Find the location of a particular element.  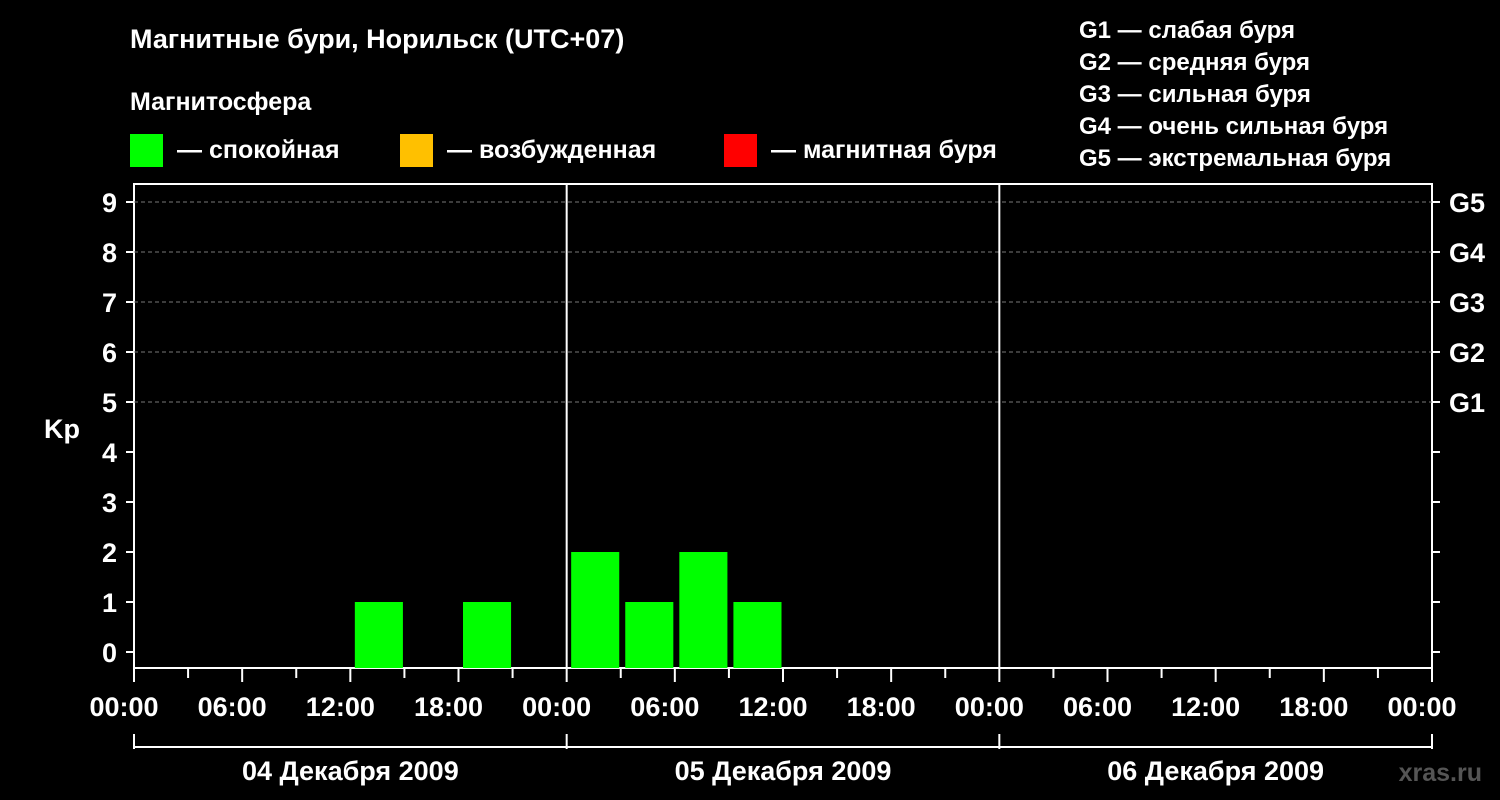

right-tick-label-G4: G4 is located at coordinates (1467, 253).